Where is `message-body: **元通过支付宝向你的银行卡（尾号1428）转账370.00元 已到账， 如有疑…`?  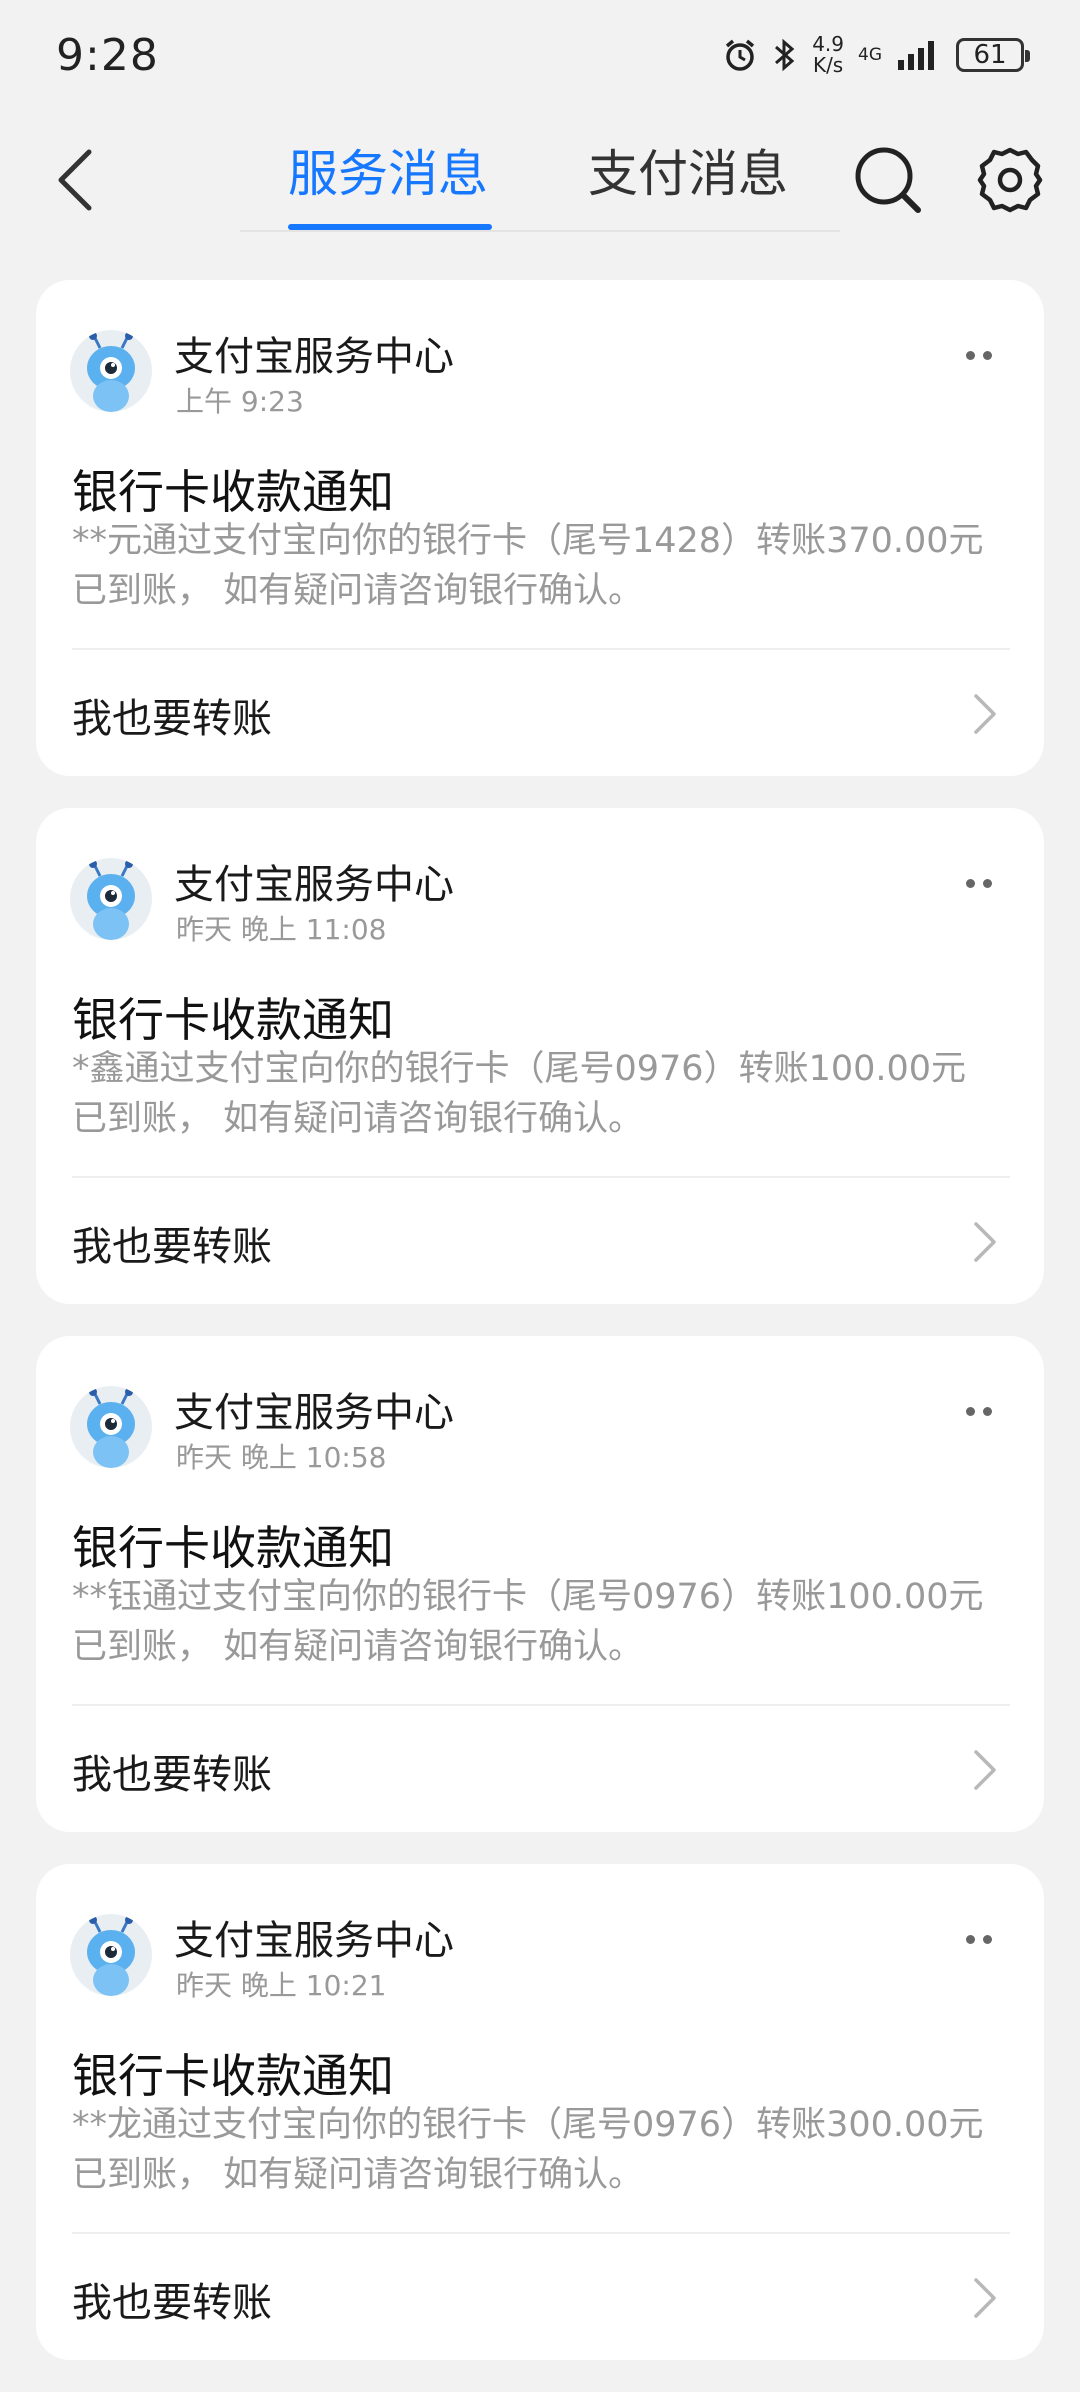 message-body: **元通过支付宝向你的银行卡（尾号1428）转账370.00元 已到账， 如有疑… is located at coordinates (552, 566).